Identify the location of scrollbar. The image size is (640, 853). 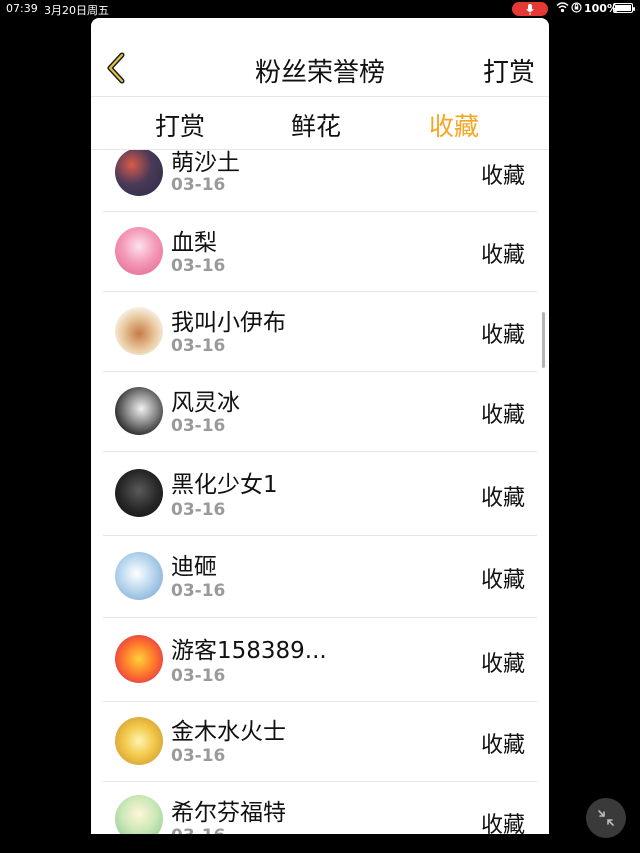
(543, 340).